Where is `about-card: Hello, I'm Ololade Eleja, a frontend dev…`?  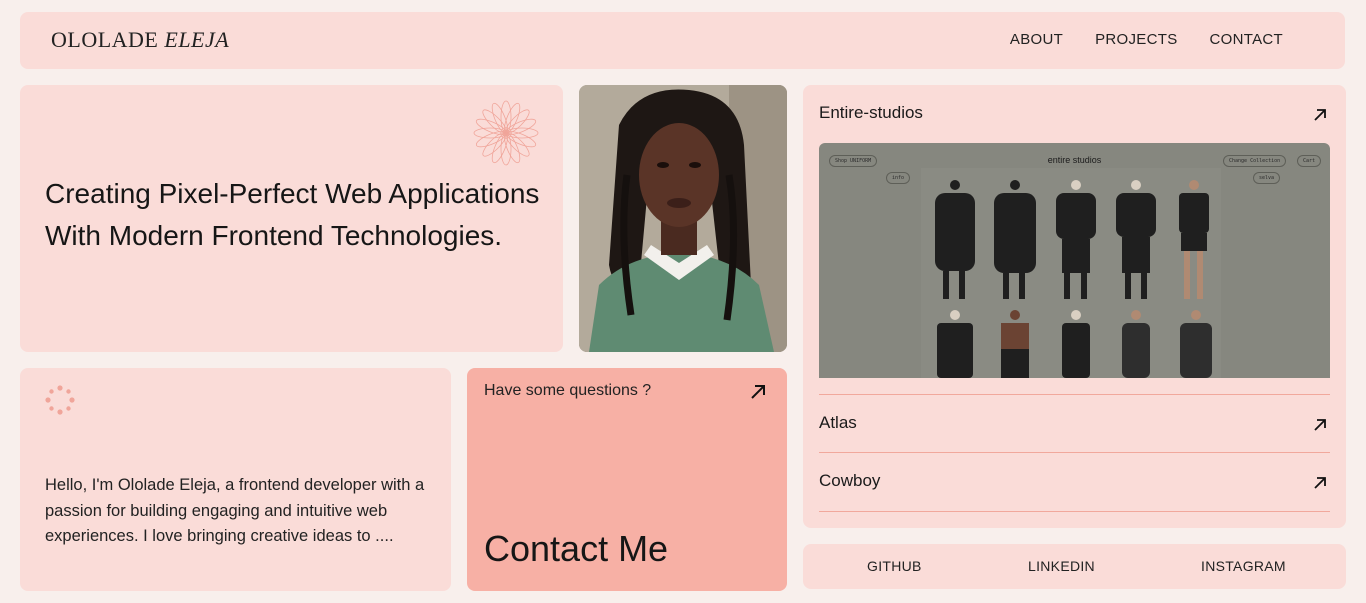 about-card: Hello, I'm Ololade Eleja, a frontend dev… is located at coordinates (235, 479).